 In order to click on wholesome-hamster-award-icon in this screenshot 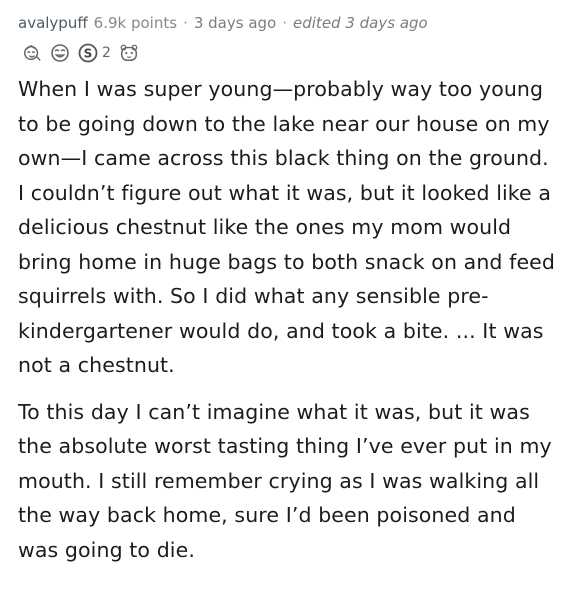, I will do `click(129, 53)`.